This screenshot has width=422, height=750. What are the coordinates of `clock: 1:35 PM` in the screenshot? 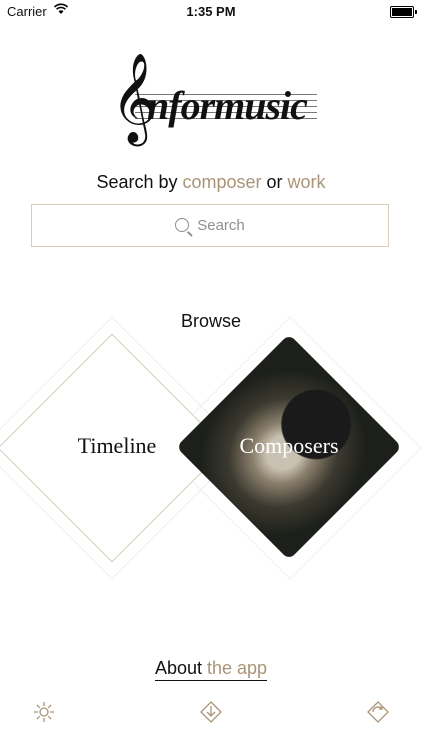 It's located at (211, 11).